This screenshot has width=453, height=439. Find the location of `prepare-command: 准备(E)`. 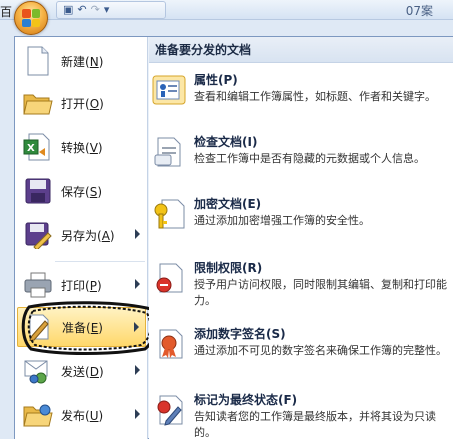

prepare-command: 准备(E) is located at coordinates (81, 327).